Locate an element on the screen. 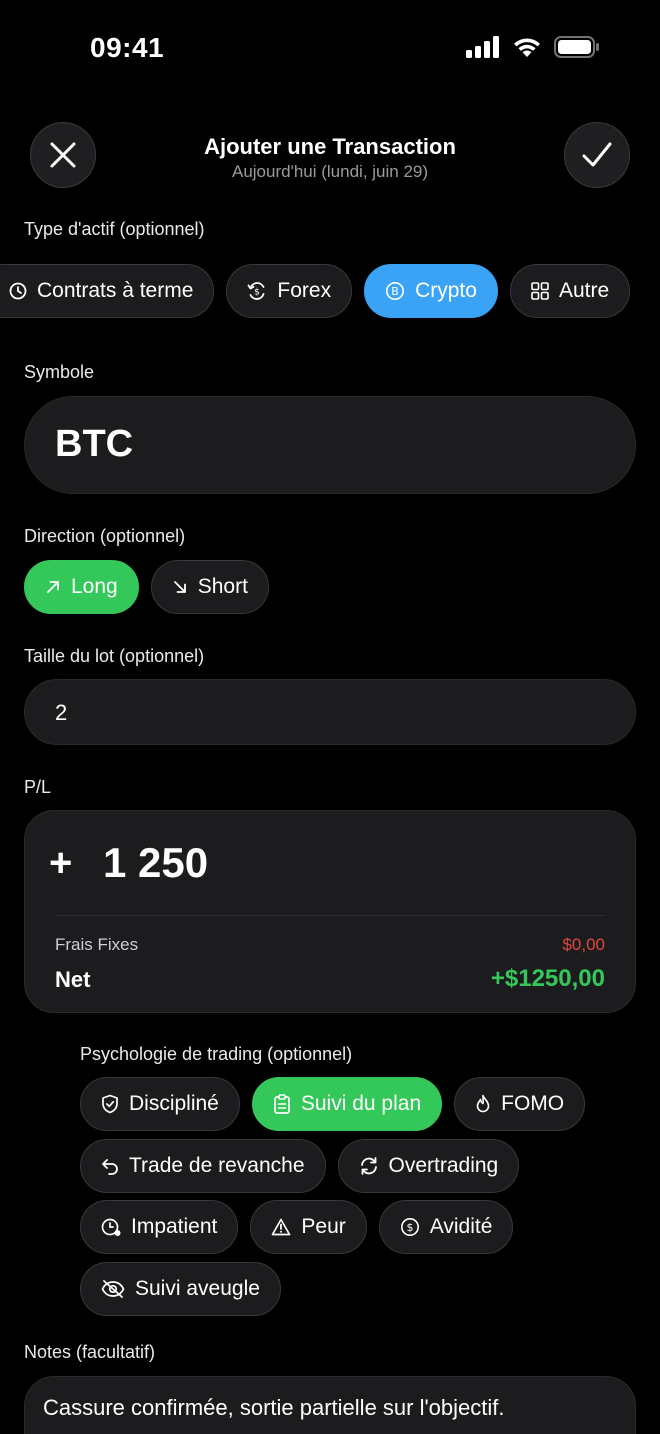 This screenshot has height=1434, width=660. page-title: Ajouter une Transaction is located at coordinates (330, 146).